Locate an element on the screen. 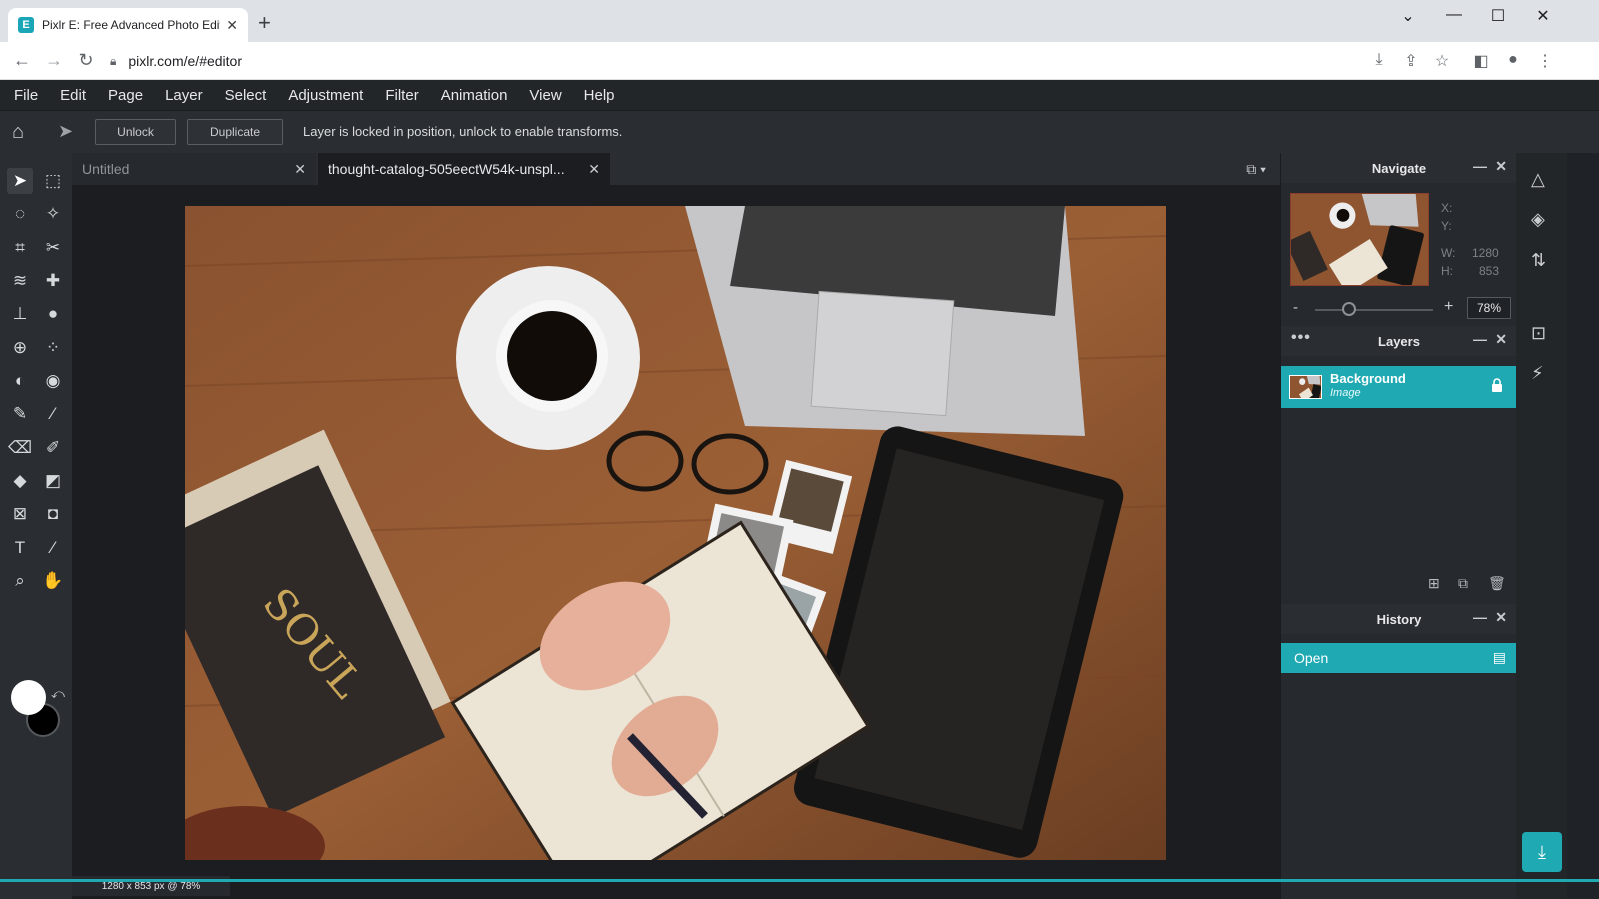 The image size is (1599, 899). arrange-icon: ➤ is located at coordinates (20, 181).